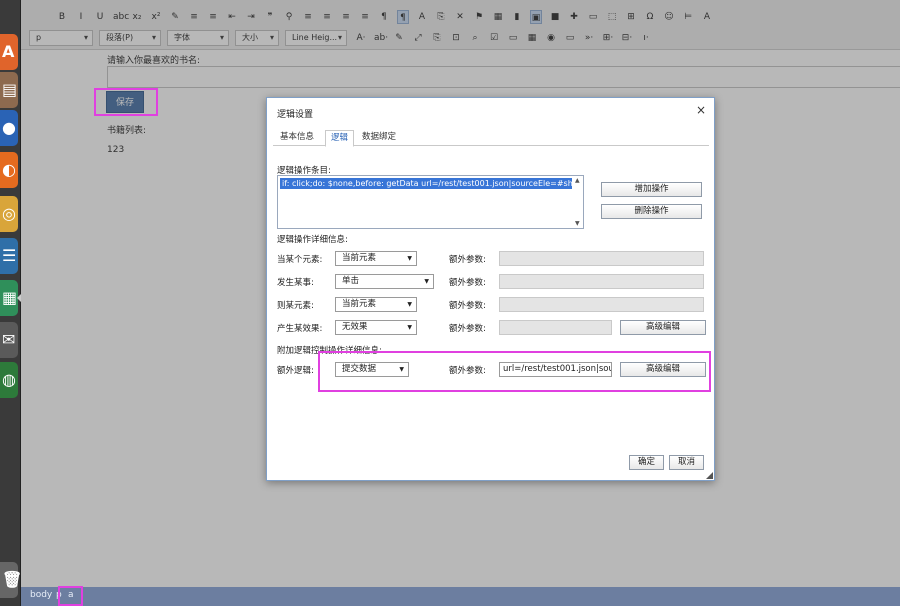  Describe the element at coordinates (577, 180) in the screenshot. I see `scroll-up-icon: ▲` at that location.